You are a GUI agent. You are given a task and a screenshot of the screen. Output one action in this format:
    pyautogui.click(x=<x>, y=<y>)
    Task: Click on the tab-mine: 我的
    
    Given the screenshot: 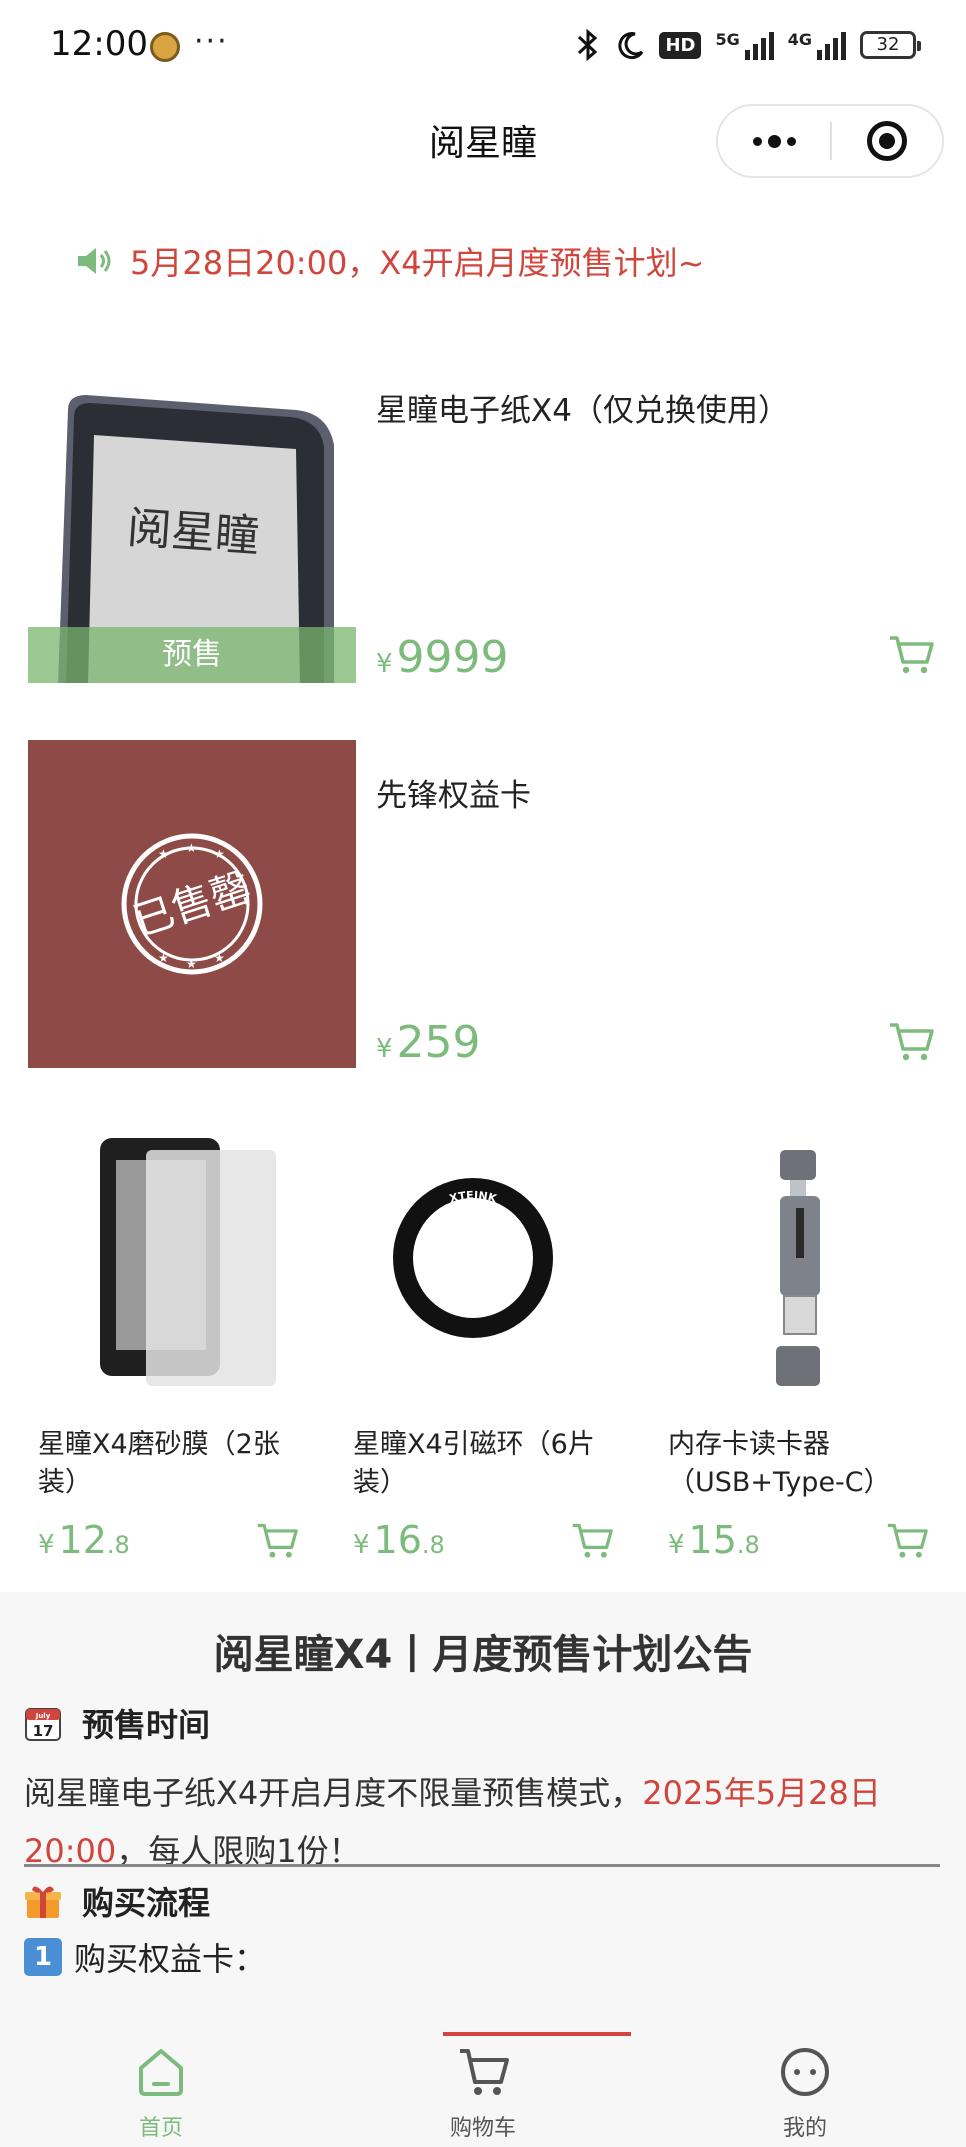 What is the action you would take?
    pyautogui.click(x=805, y=2094)
    